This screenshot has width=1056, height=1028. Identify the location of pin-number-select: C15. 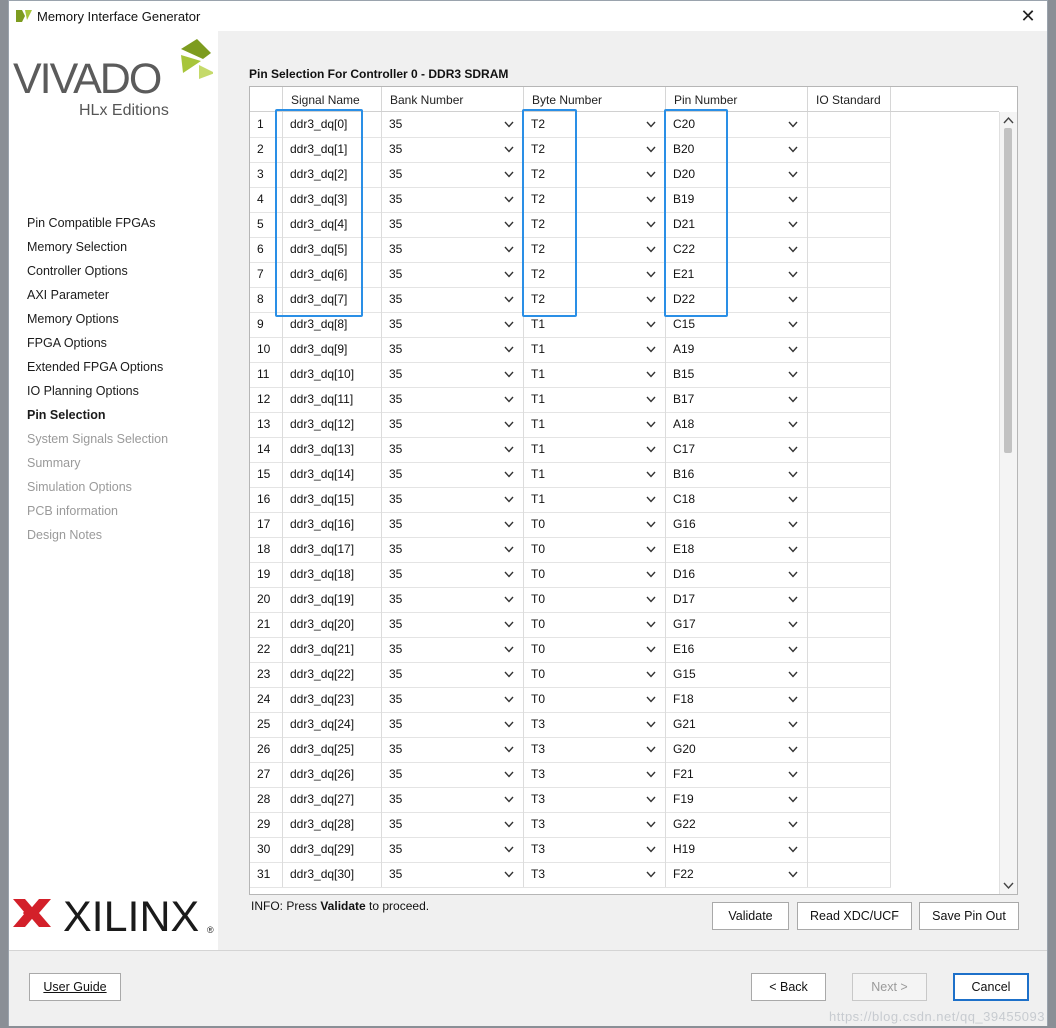
(737, 324).